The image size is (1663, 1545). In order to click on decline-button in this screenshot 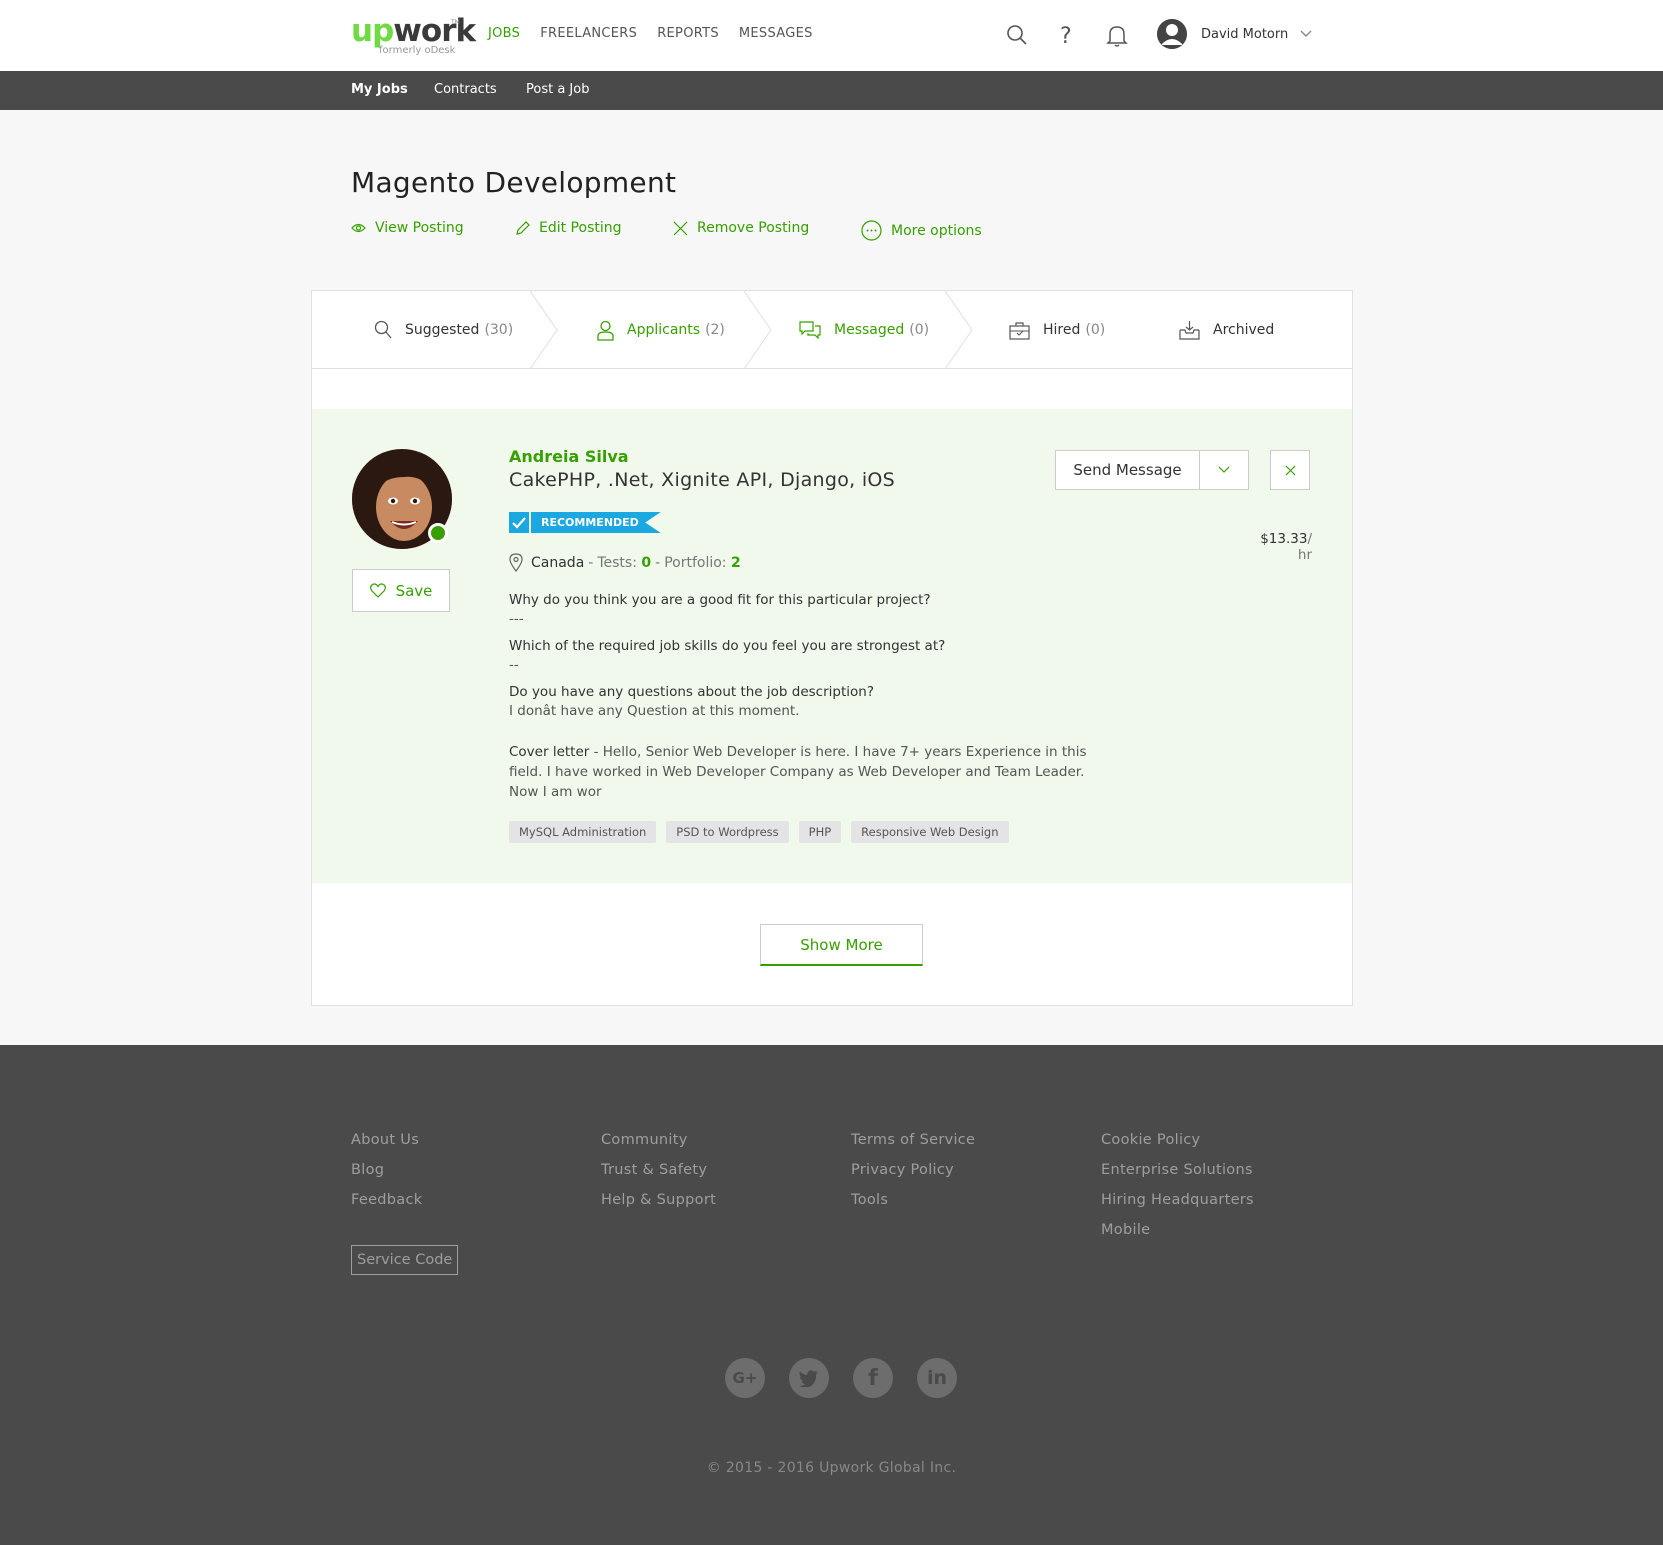, I will do `click(1290, 470)`.